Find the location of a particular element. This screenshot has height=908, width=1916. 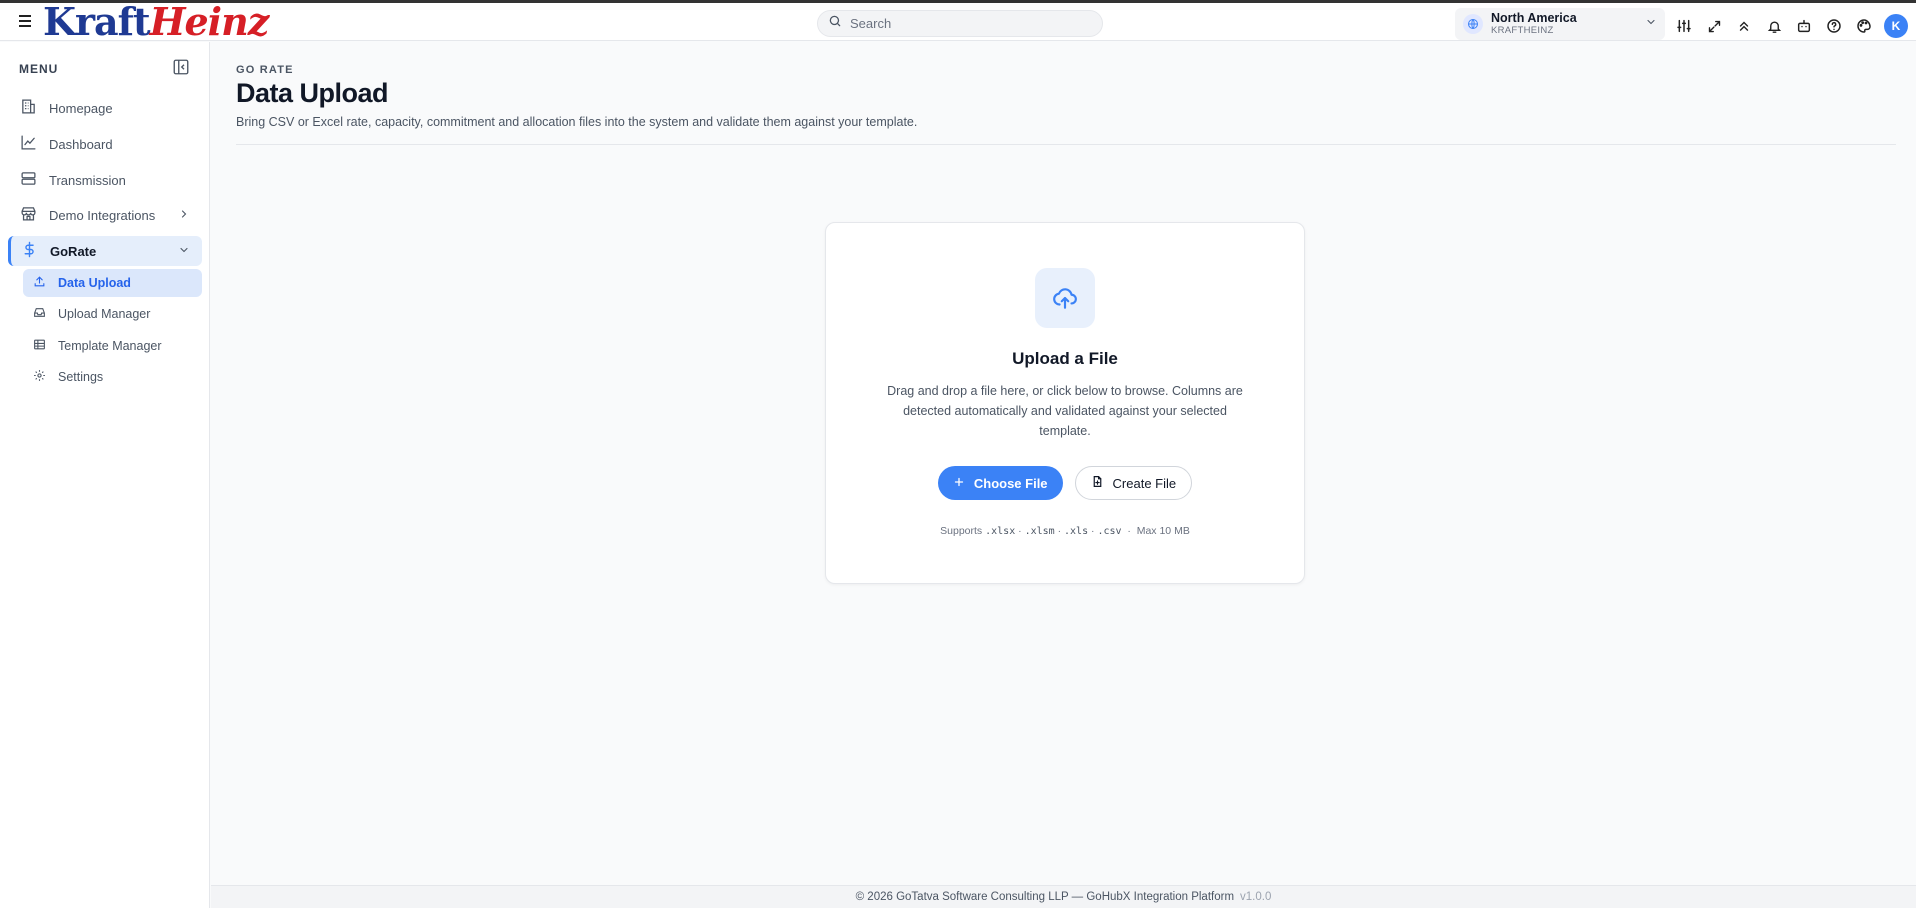

store-icon is located at coordinates (28, 215).